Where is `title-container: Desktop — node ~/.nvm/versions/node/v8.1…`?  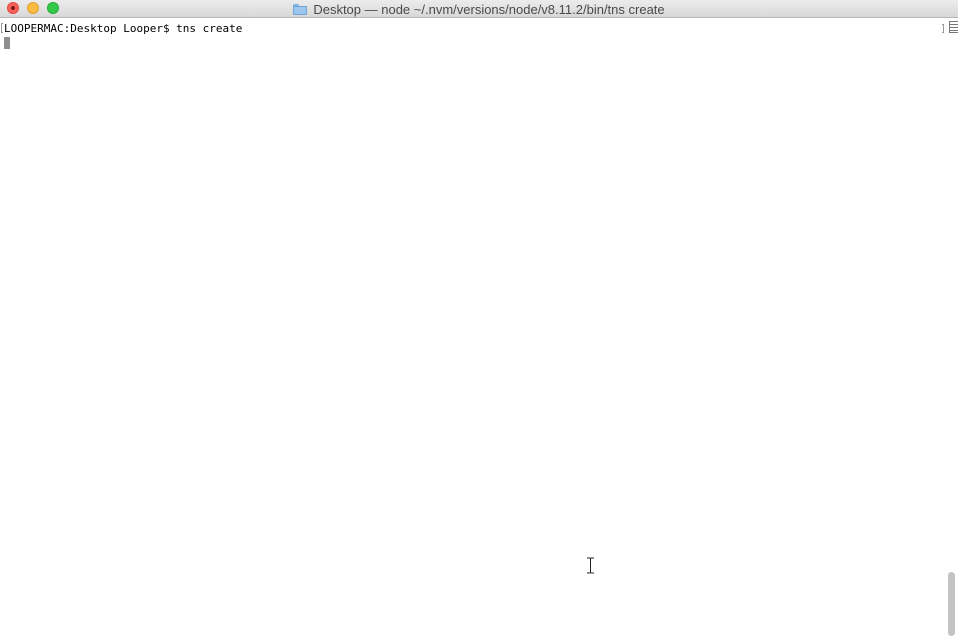 title-container: Desktop — node ~/.nvm/versions/node/v8.1… is located at coordinates (479, 9).